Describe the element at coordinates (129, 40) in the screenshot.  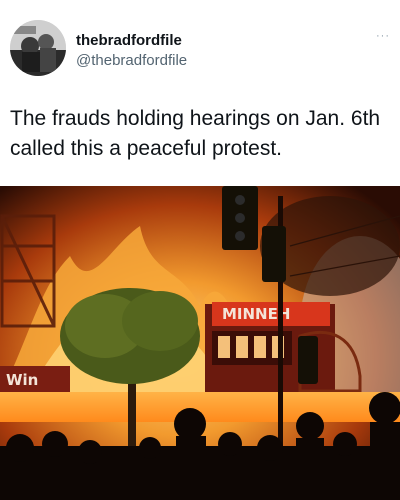
I see `display-name: thebradfordfile` at that location.